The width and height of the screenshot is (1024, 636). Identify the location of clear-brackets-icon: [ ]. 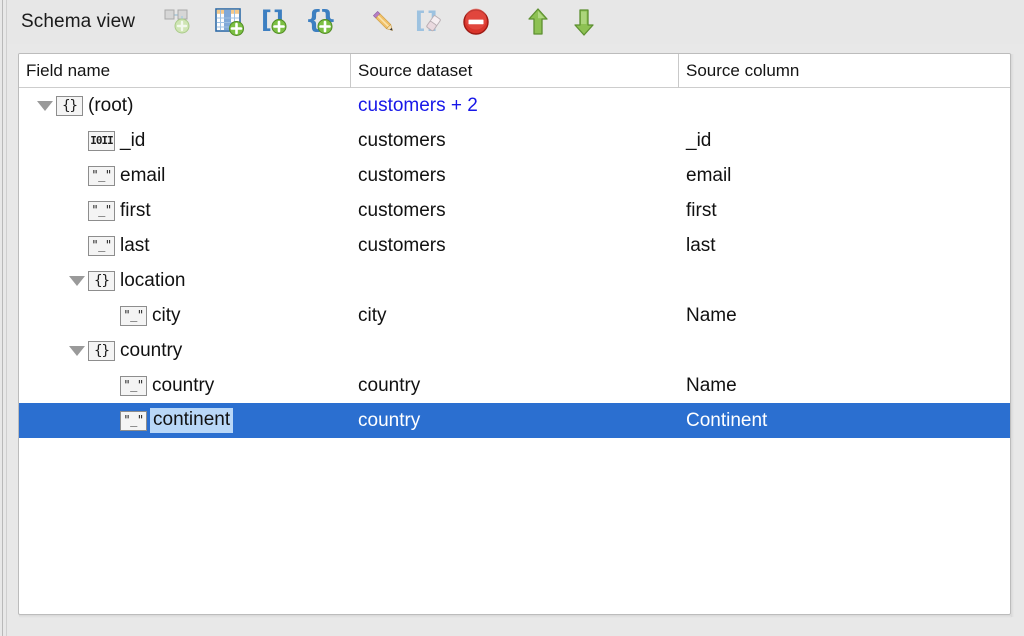
(430, 22).